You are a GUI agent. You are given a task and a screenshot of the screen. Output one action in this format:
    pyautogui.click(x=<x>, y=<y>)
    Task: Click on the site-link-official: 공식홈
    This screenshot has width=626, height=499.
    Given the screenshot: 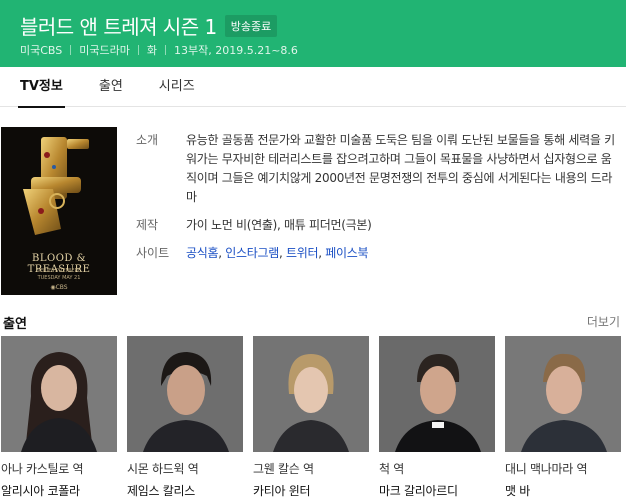 What is the action you would take?
    pyautogui.click(x=202, y=253)
    